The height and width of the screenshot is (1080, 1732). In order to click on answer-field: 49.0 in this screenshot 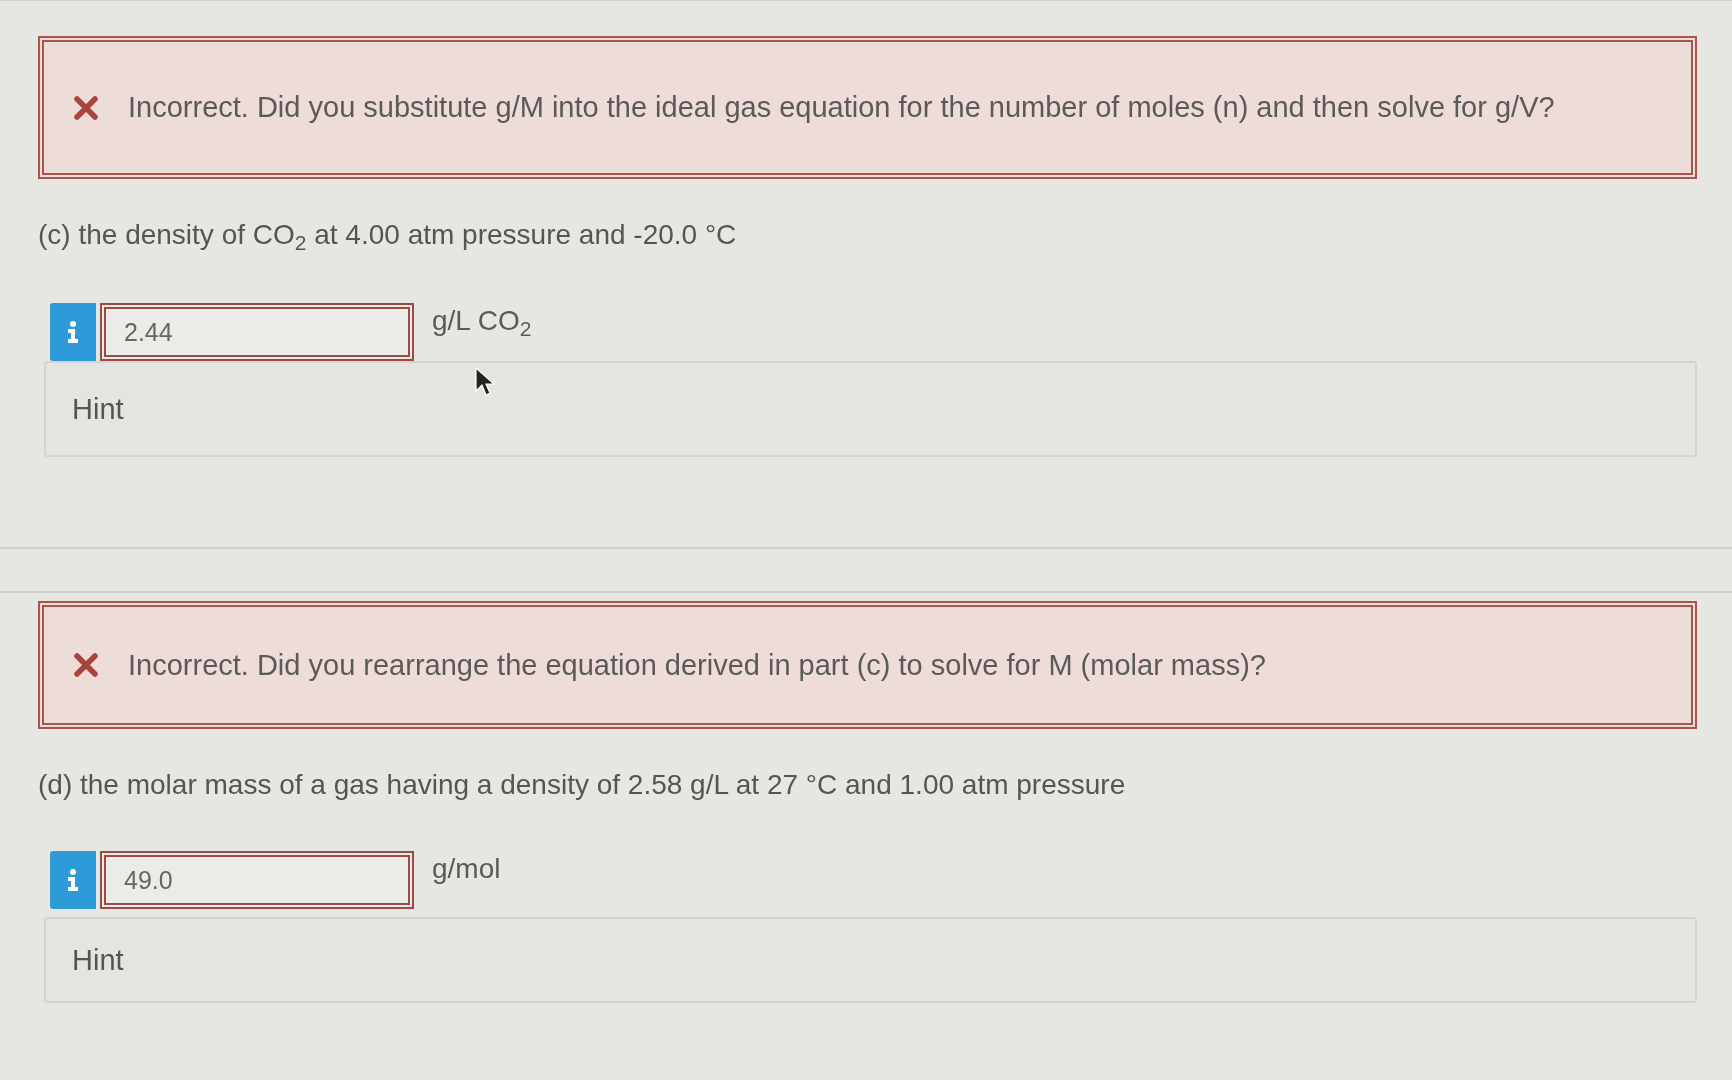, I will do `click(257, 880)`.